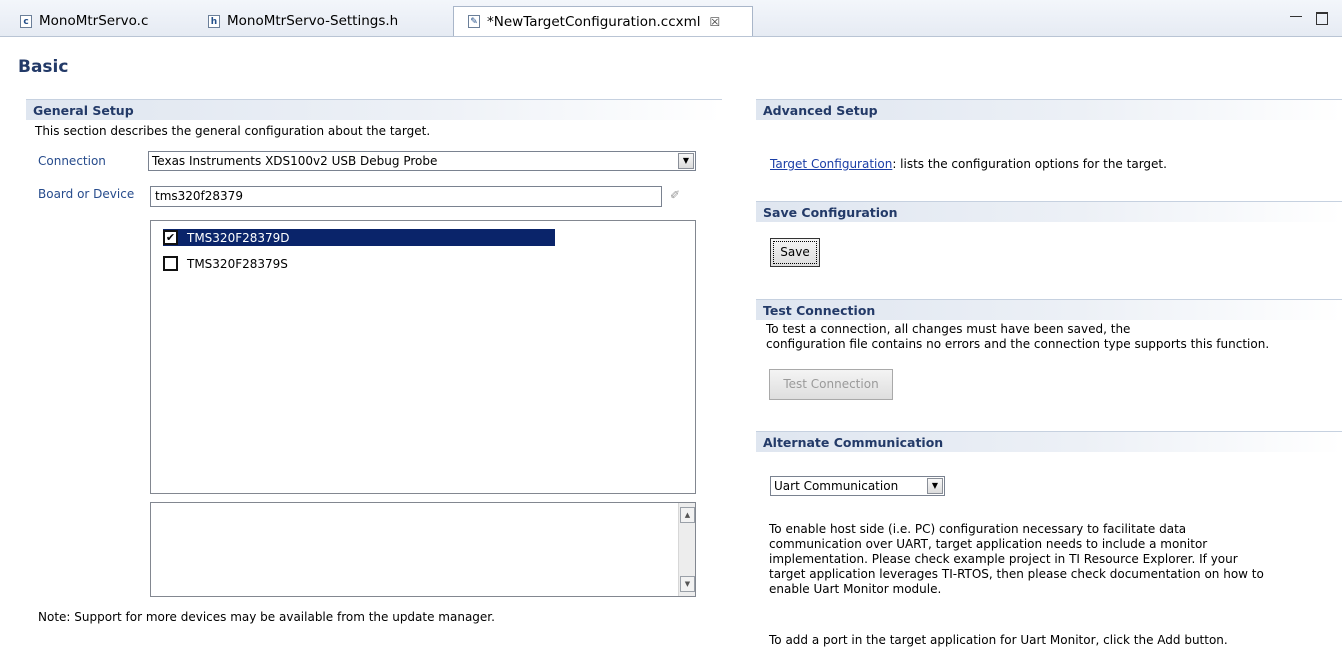  I want to click on ccxml-file-icon: ✎, so click(474, 21).